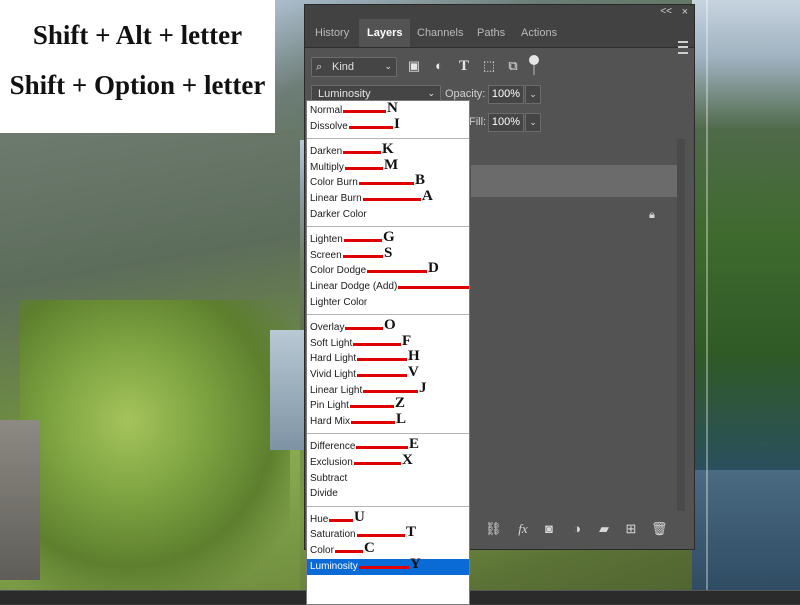 This screenshot has width=800, height=605. What do you see at coordinates (427, 196) in the screenshot?
I see `shortcut-key-letter: A` at bounding box center [427, 196].